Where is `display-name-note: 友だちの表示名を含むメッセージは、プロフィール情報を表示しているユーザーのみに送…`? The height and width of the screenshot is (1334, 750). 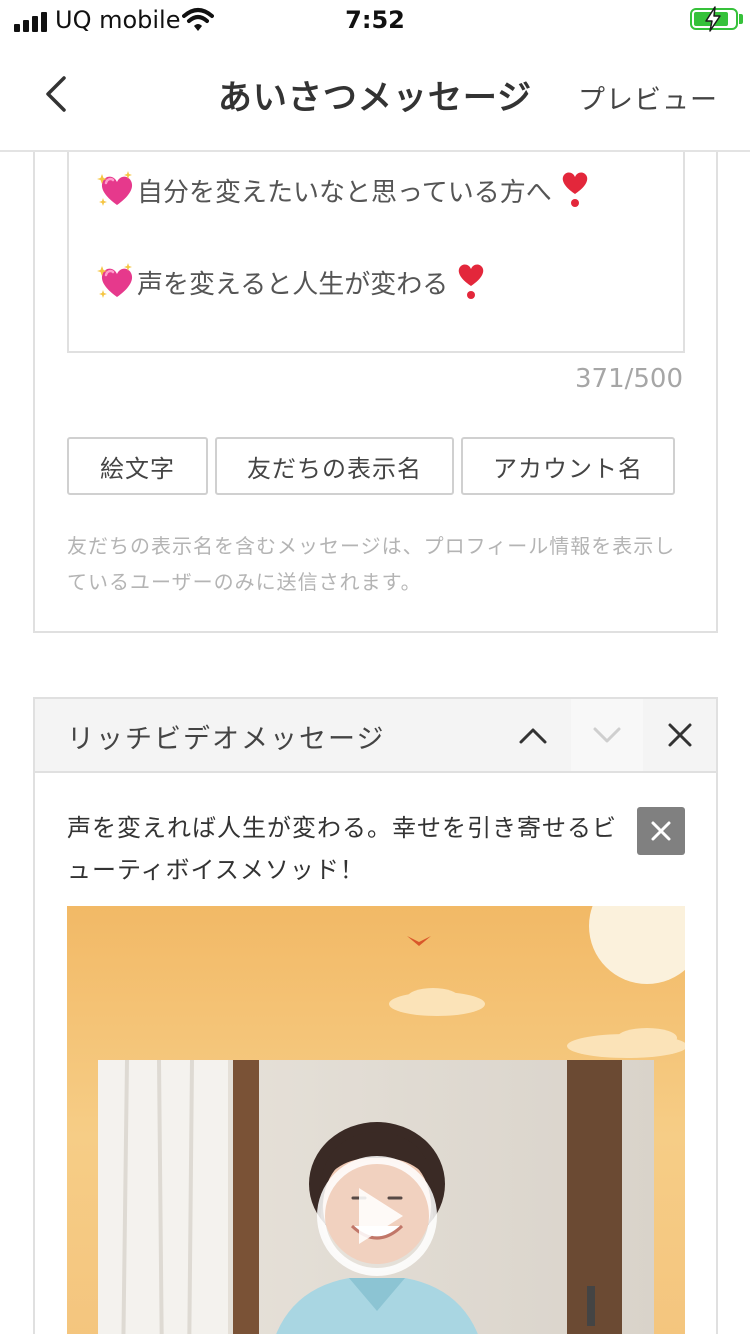
display-name-note: 友だちの表示名を含むメッセージは、プロフィール情報を表示しているユーザーのみに送… is located at coordinates (371, 564).